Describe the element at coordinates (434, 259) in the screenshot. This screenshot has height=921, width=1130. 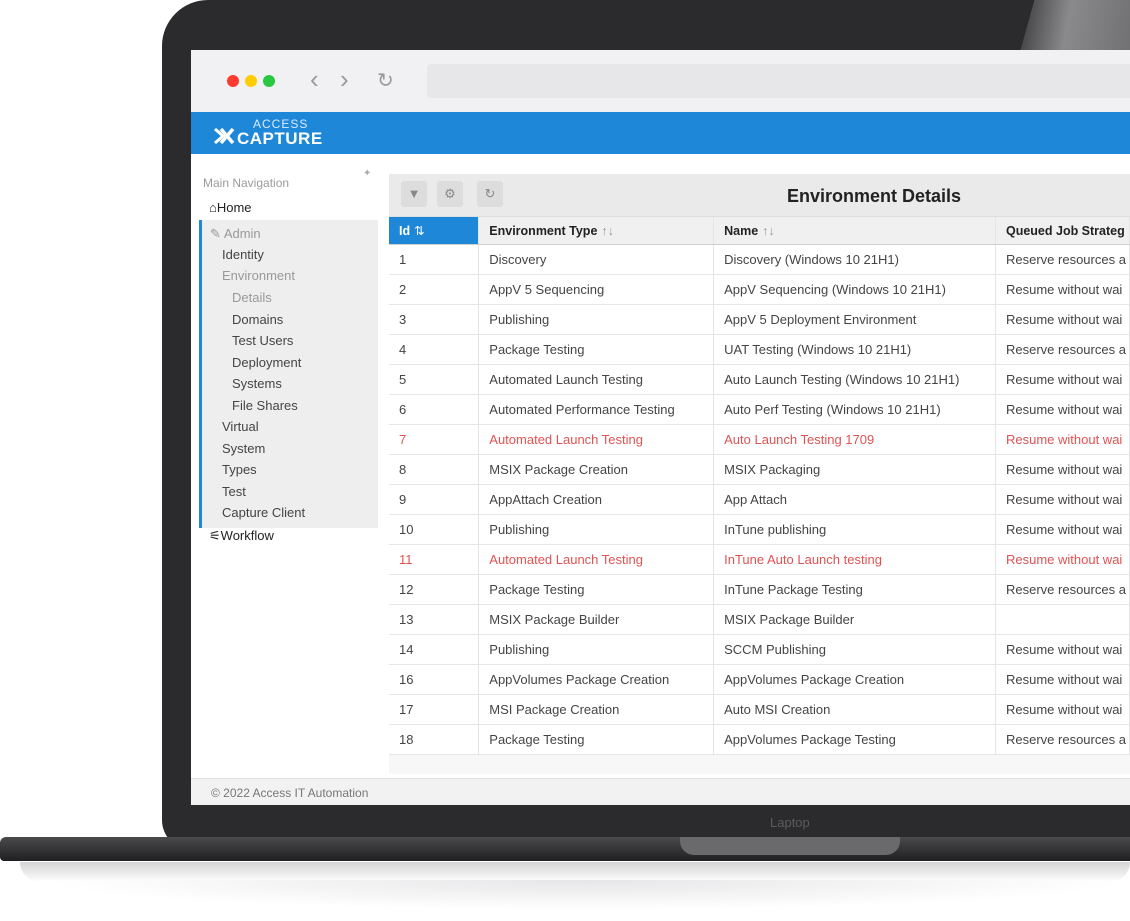
I see `cell-id: 1` at that location.